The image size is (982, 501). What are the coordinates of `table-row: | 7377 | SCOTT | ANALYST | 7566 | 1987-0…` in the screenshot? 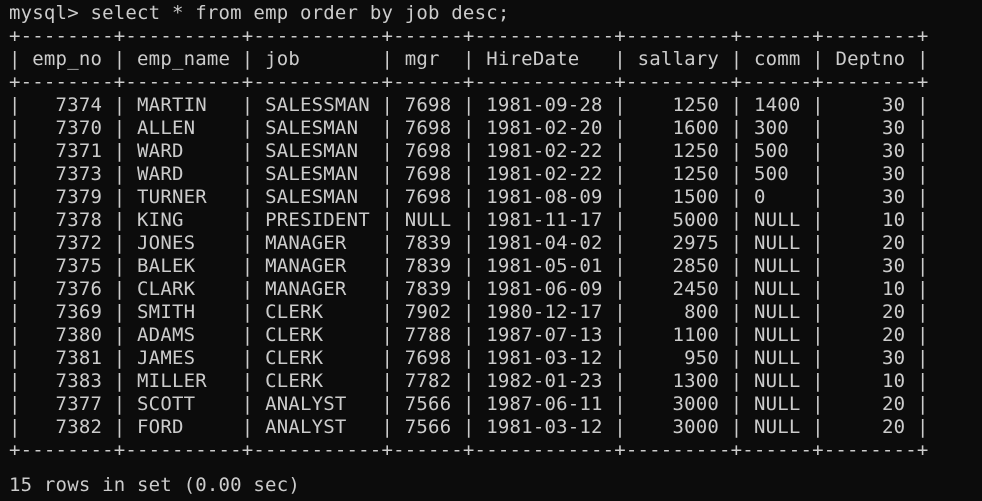 It's located at (469, 404).